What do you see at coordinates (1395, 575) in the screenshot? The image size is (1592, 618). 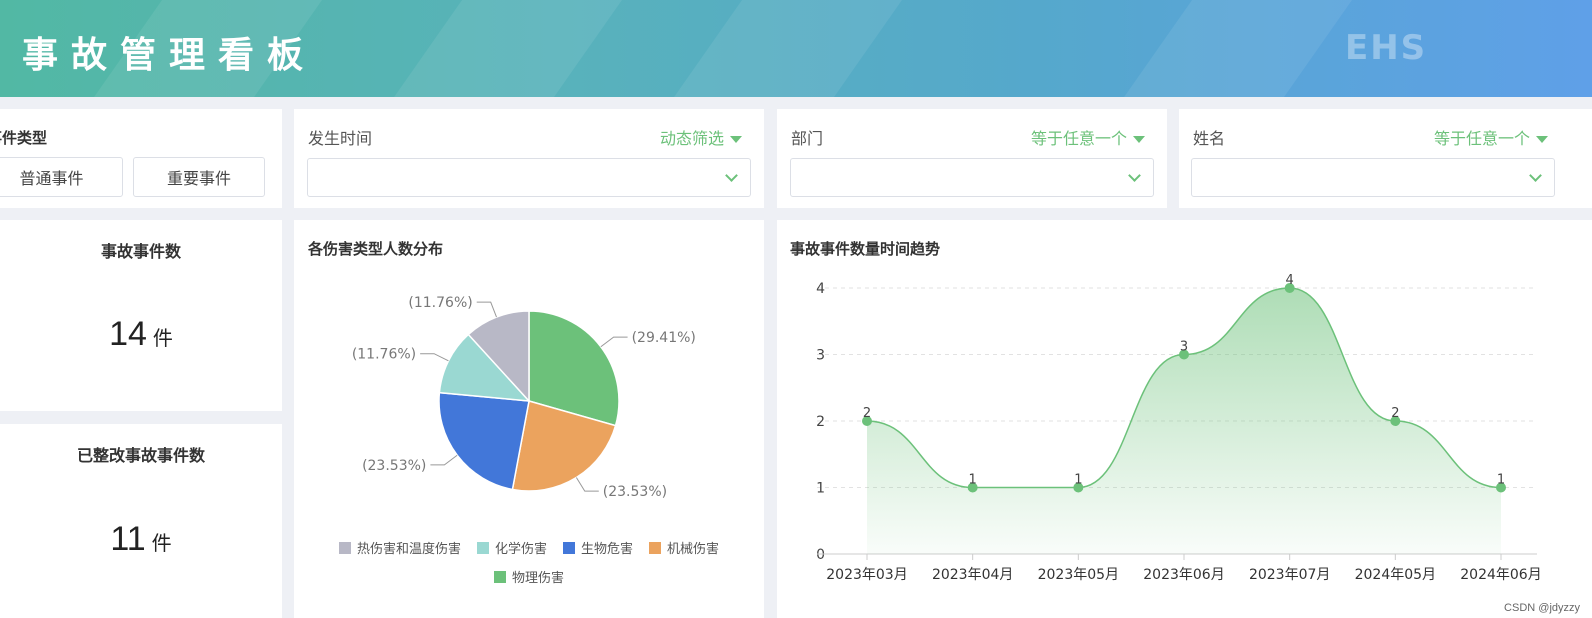 I see `x-tick-label: 2024年05月` at bounding box center [1395, 575].